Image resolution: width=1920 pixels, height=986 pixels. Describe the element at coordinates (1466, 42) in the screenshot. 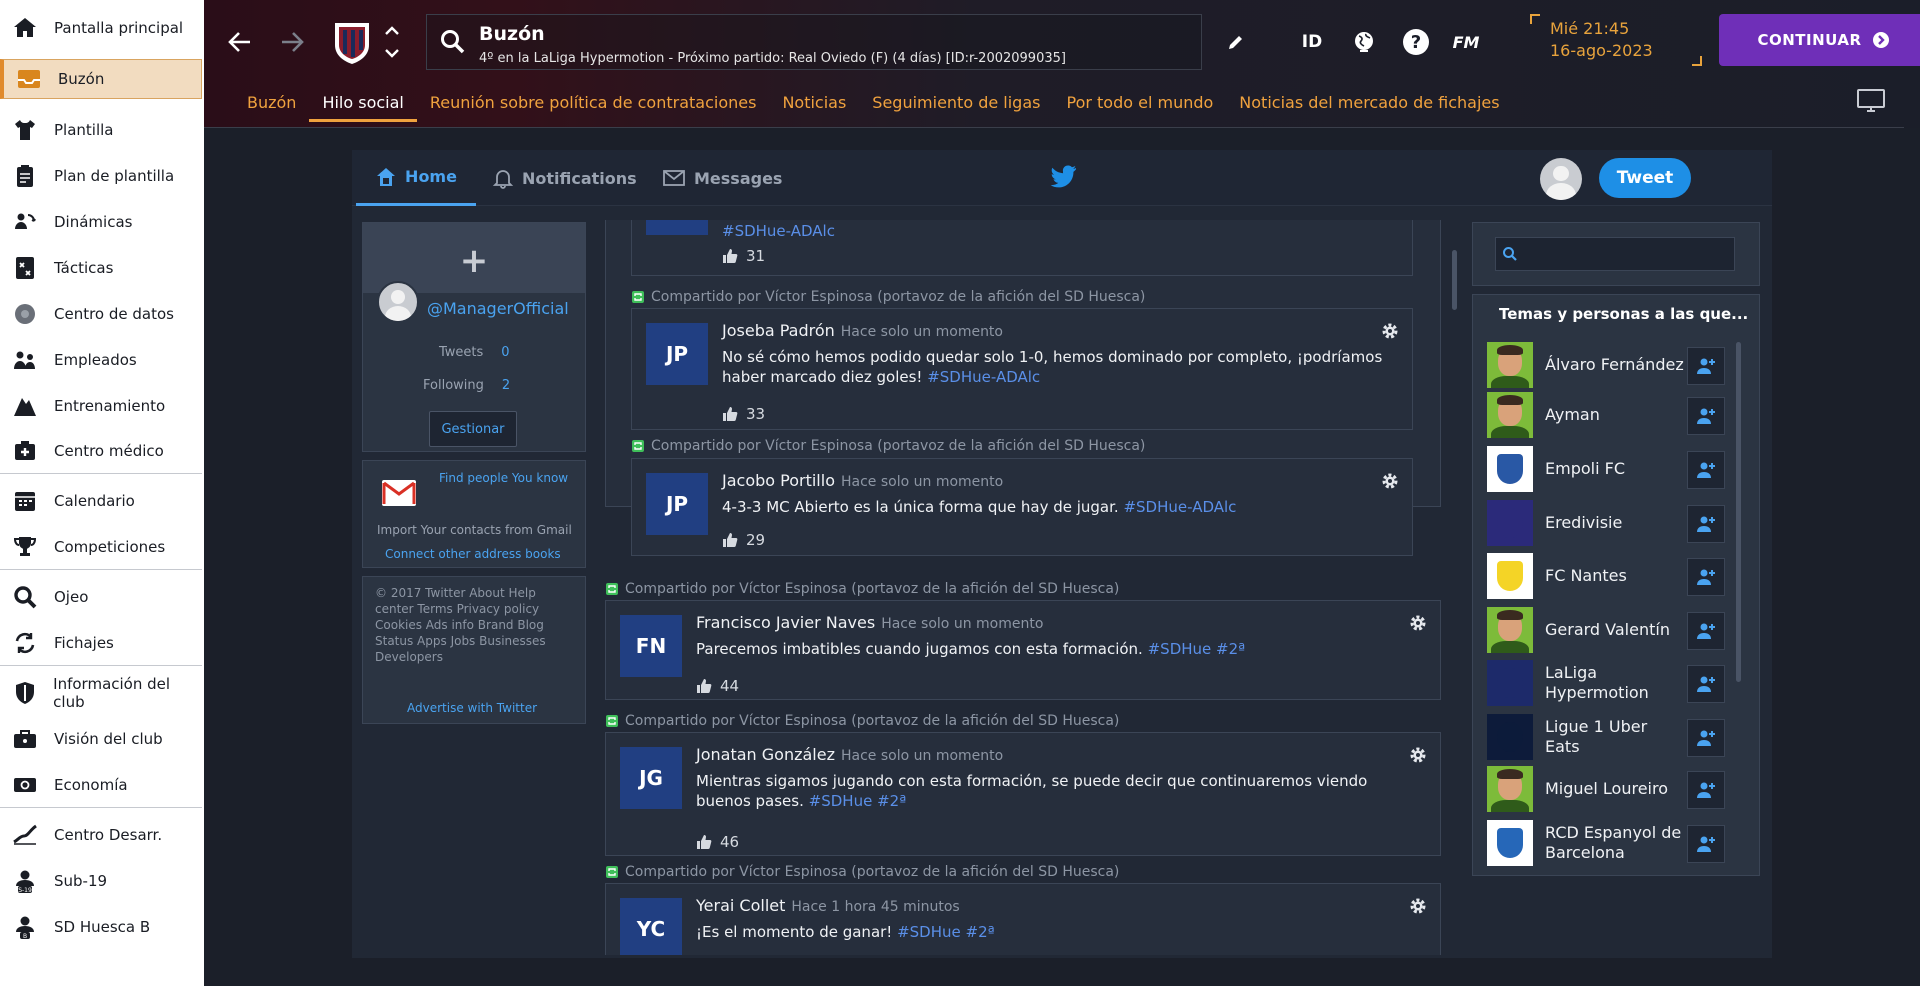

I see `fm-button: FM` at that location.